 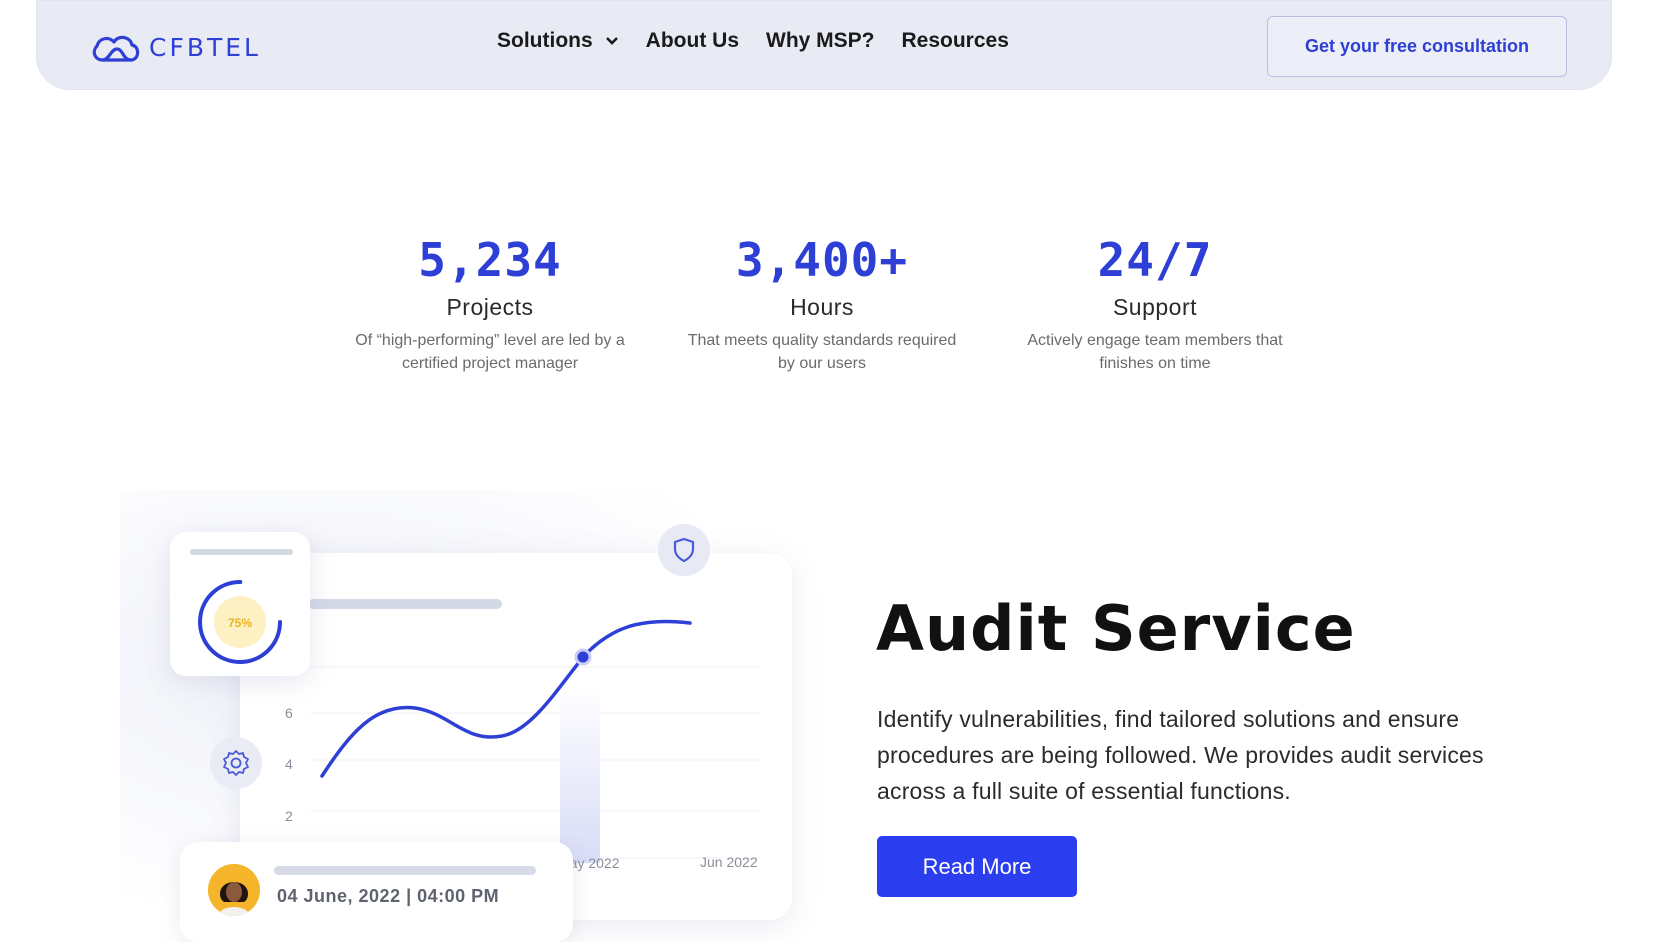 I want to click on nav-item-solutions: Solutions, so click(x=558, y=41).